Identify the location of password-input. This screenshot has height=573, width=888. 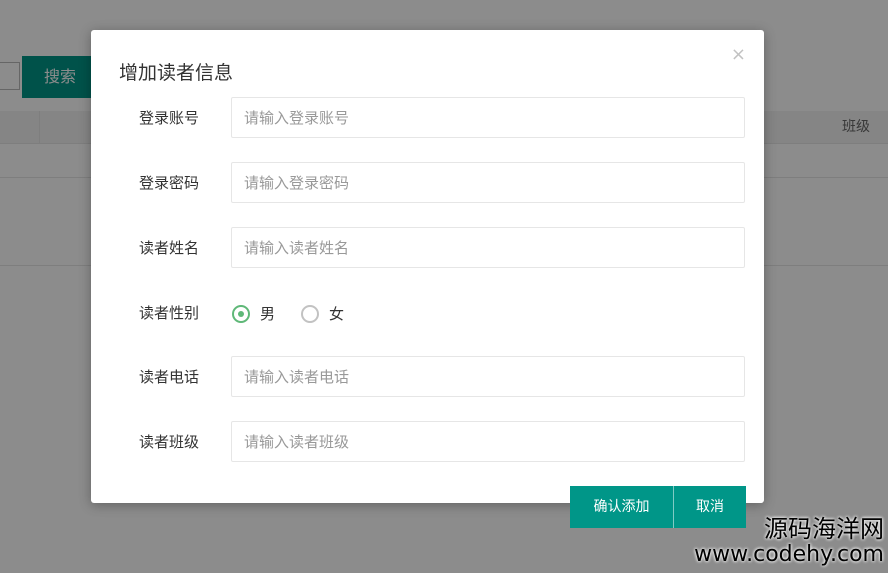
(488, 182).